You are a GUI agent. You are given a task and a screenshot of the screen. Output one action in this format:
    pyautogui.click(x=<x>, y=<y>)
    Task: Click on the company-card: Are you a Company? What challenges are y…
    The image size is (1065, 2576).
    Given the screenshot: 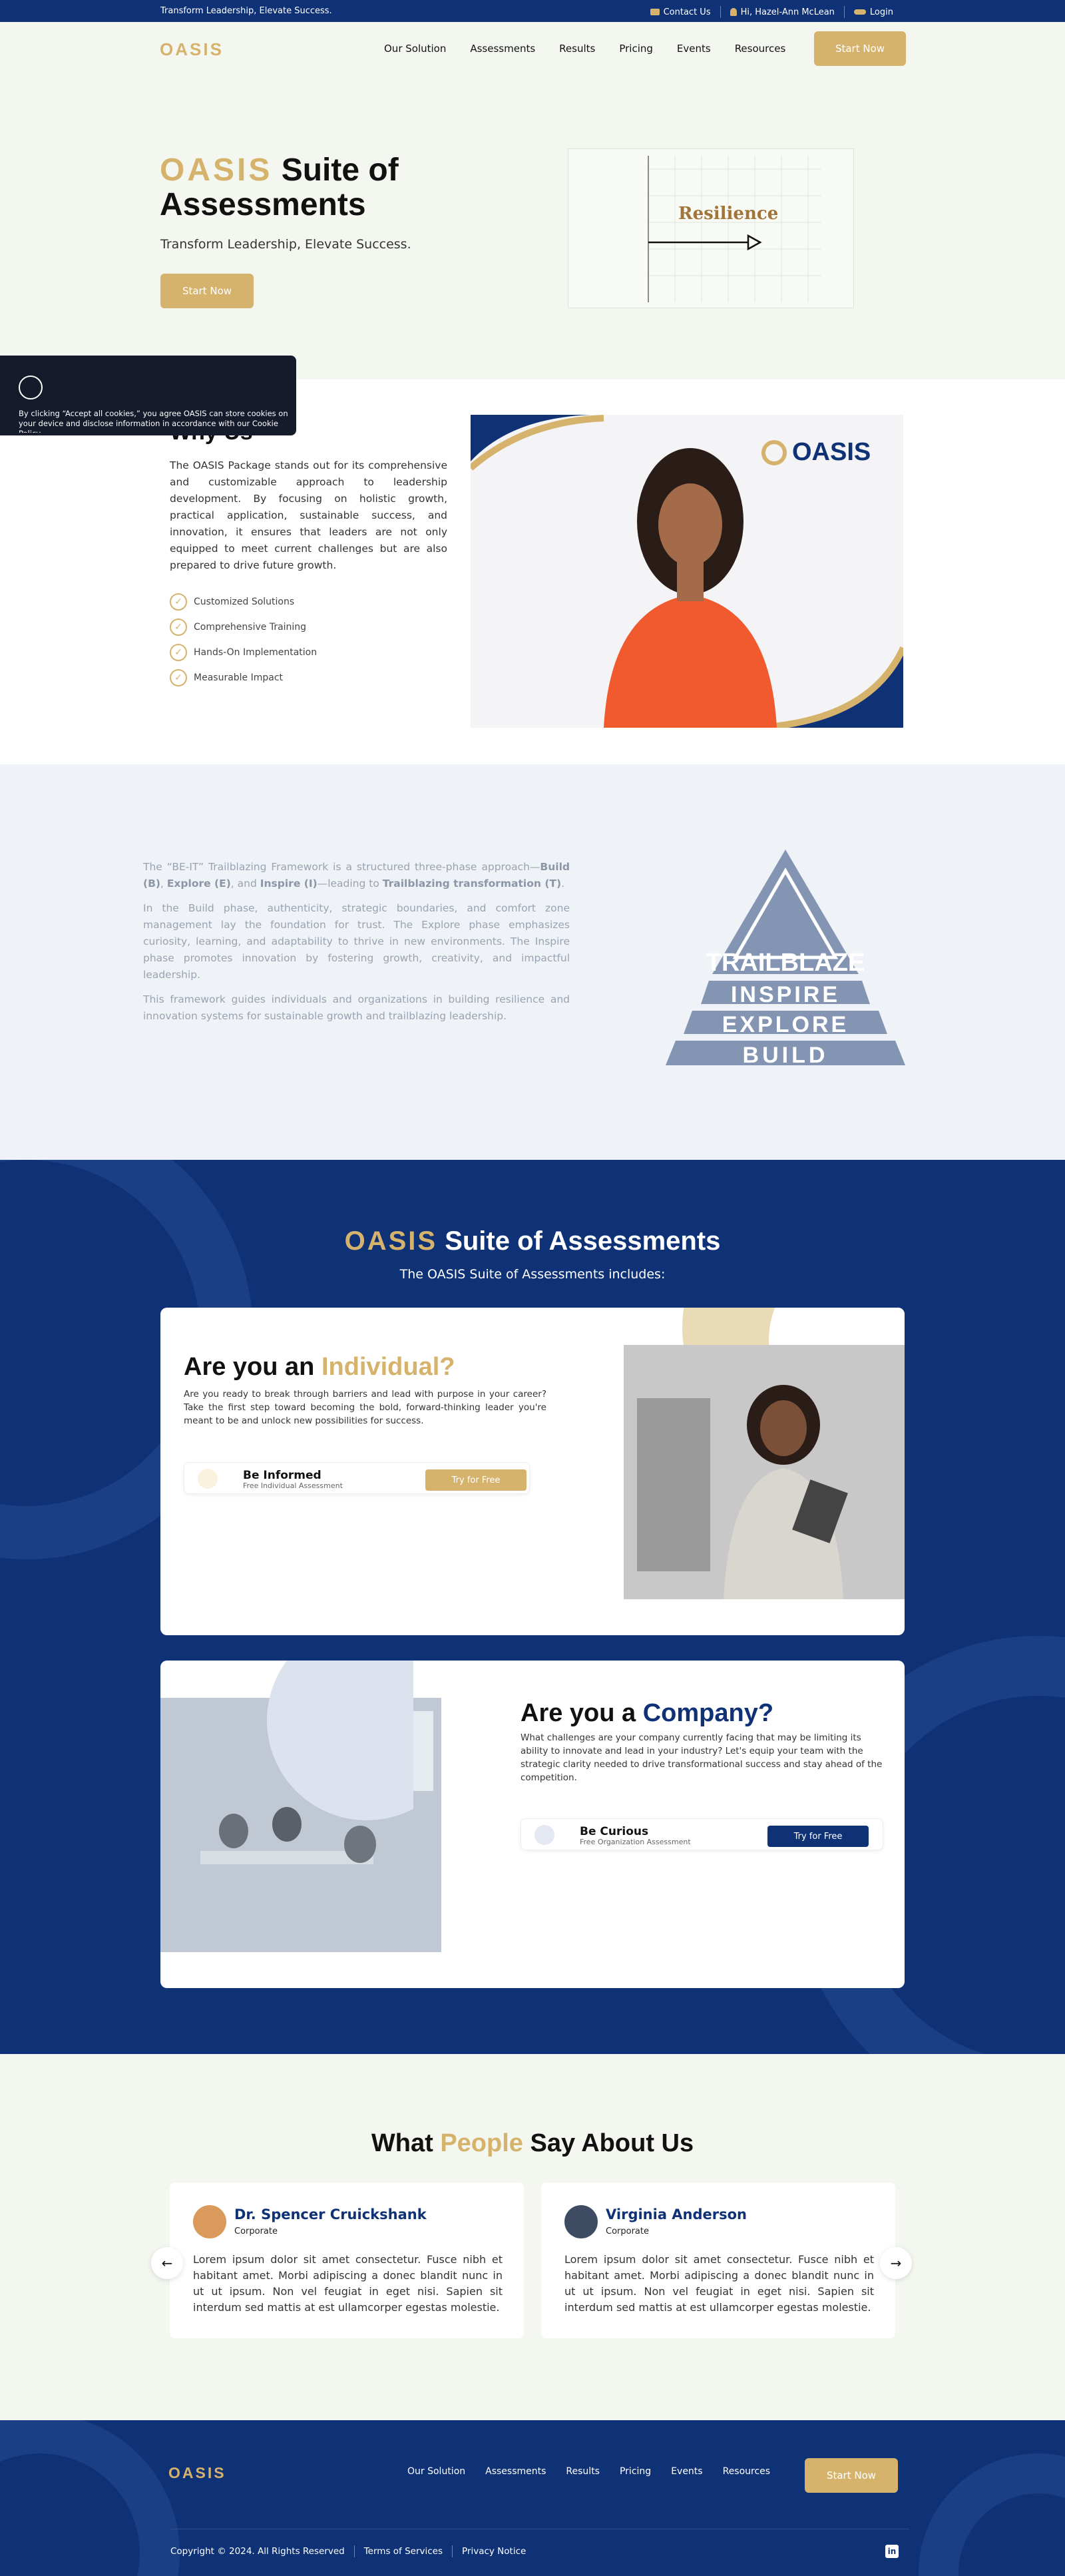 What is the action you would take?
    pyautogui.click(x=532, y=1825)
    